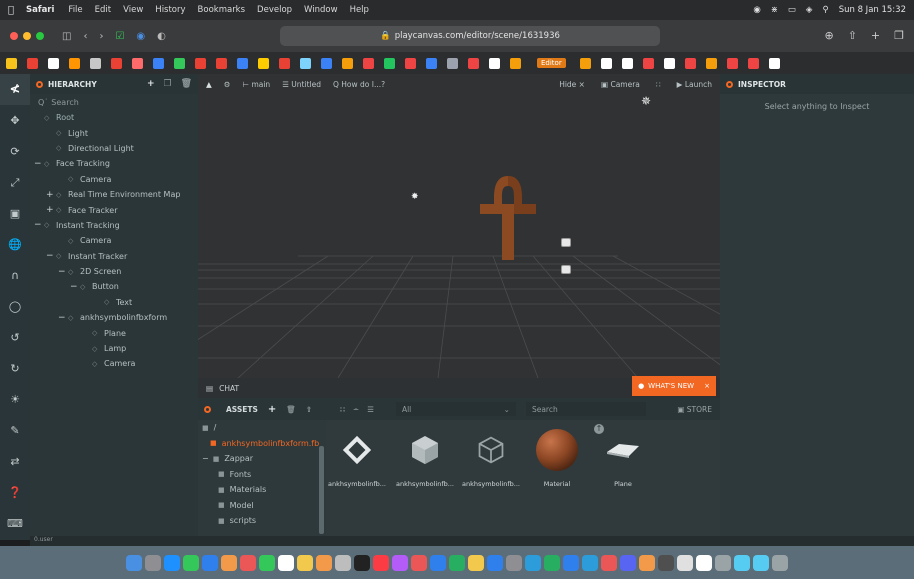  Describe the element at coordinates (620, 84) in the screenshot. I see `camera-selector: ▣ Camera` at that location.